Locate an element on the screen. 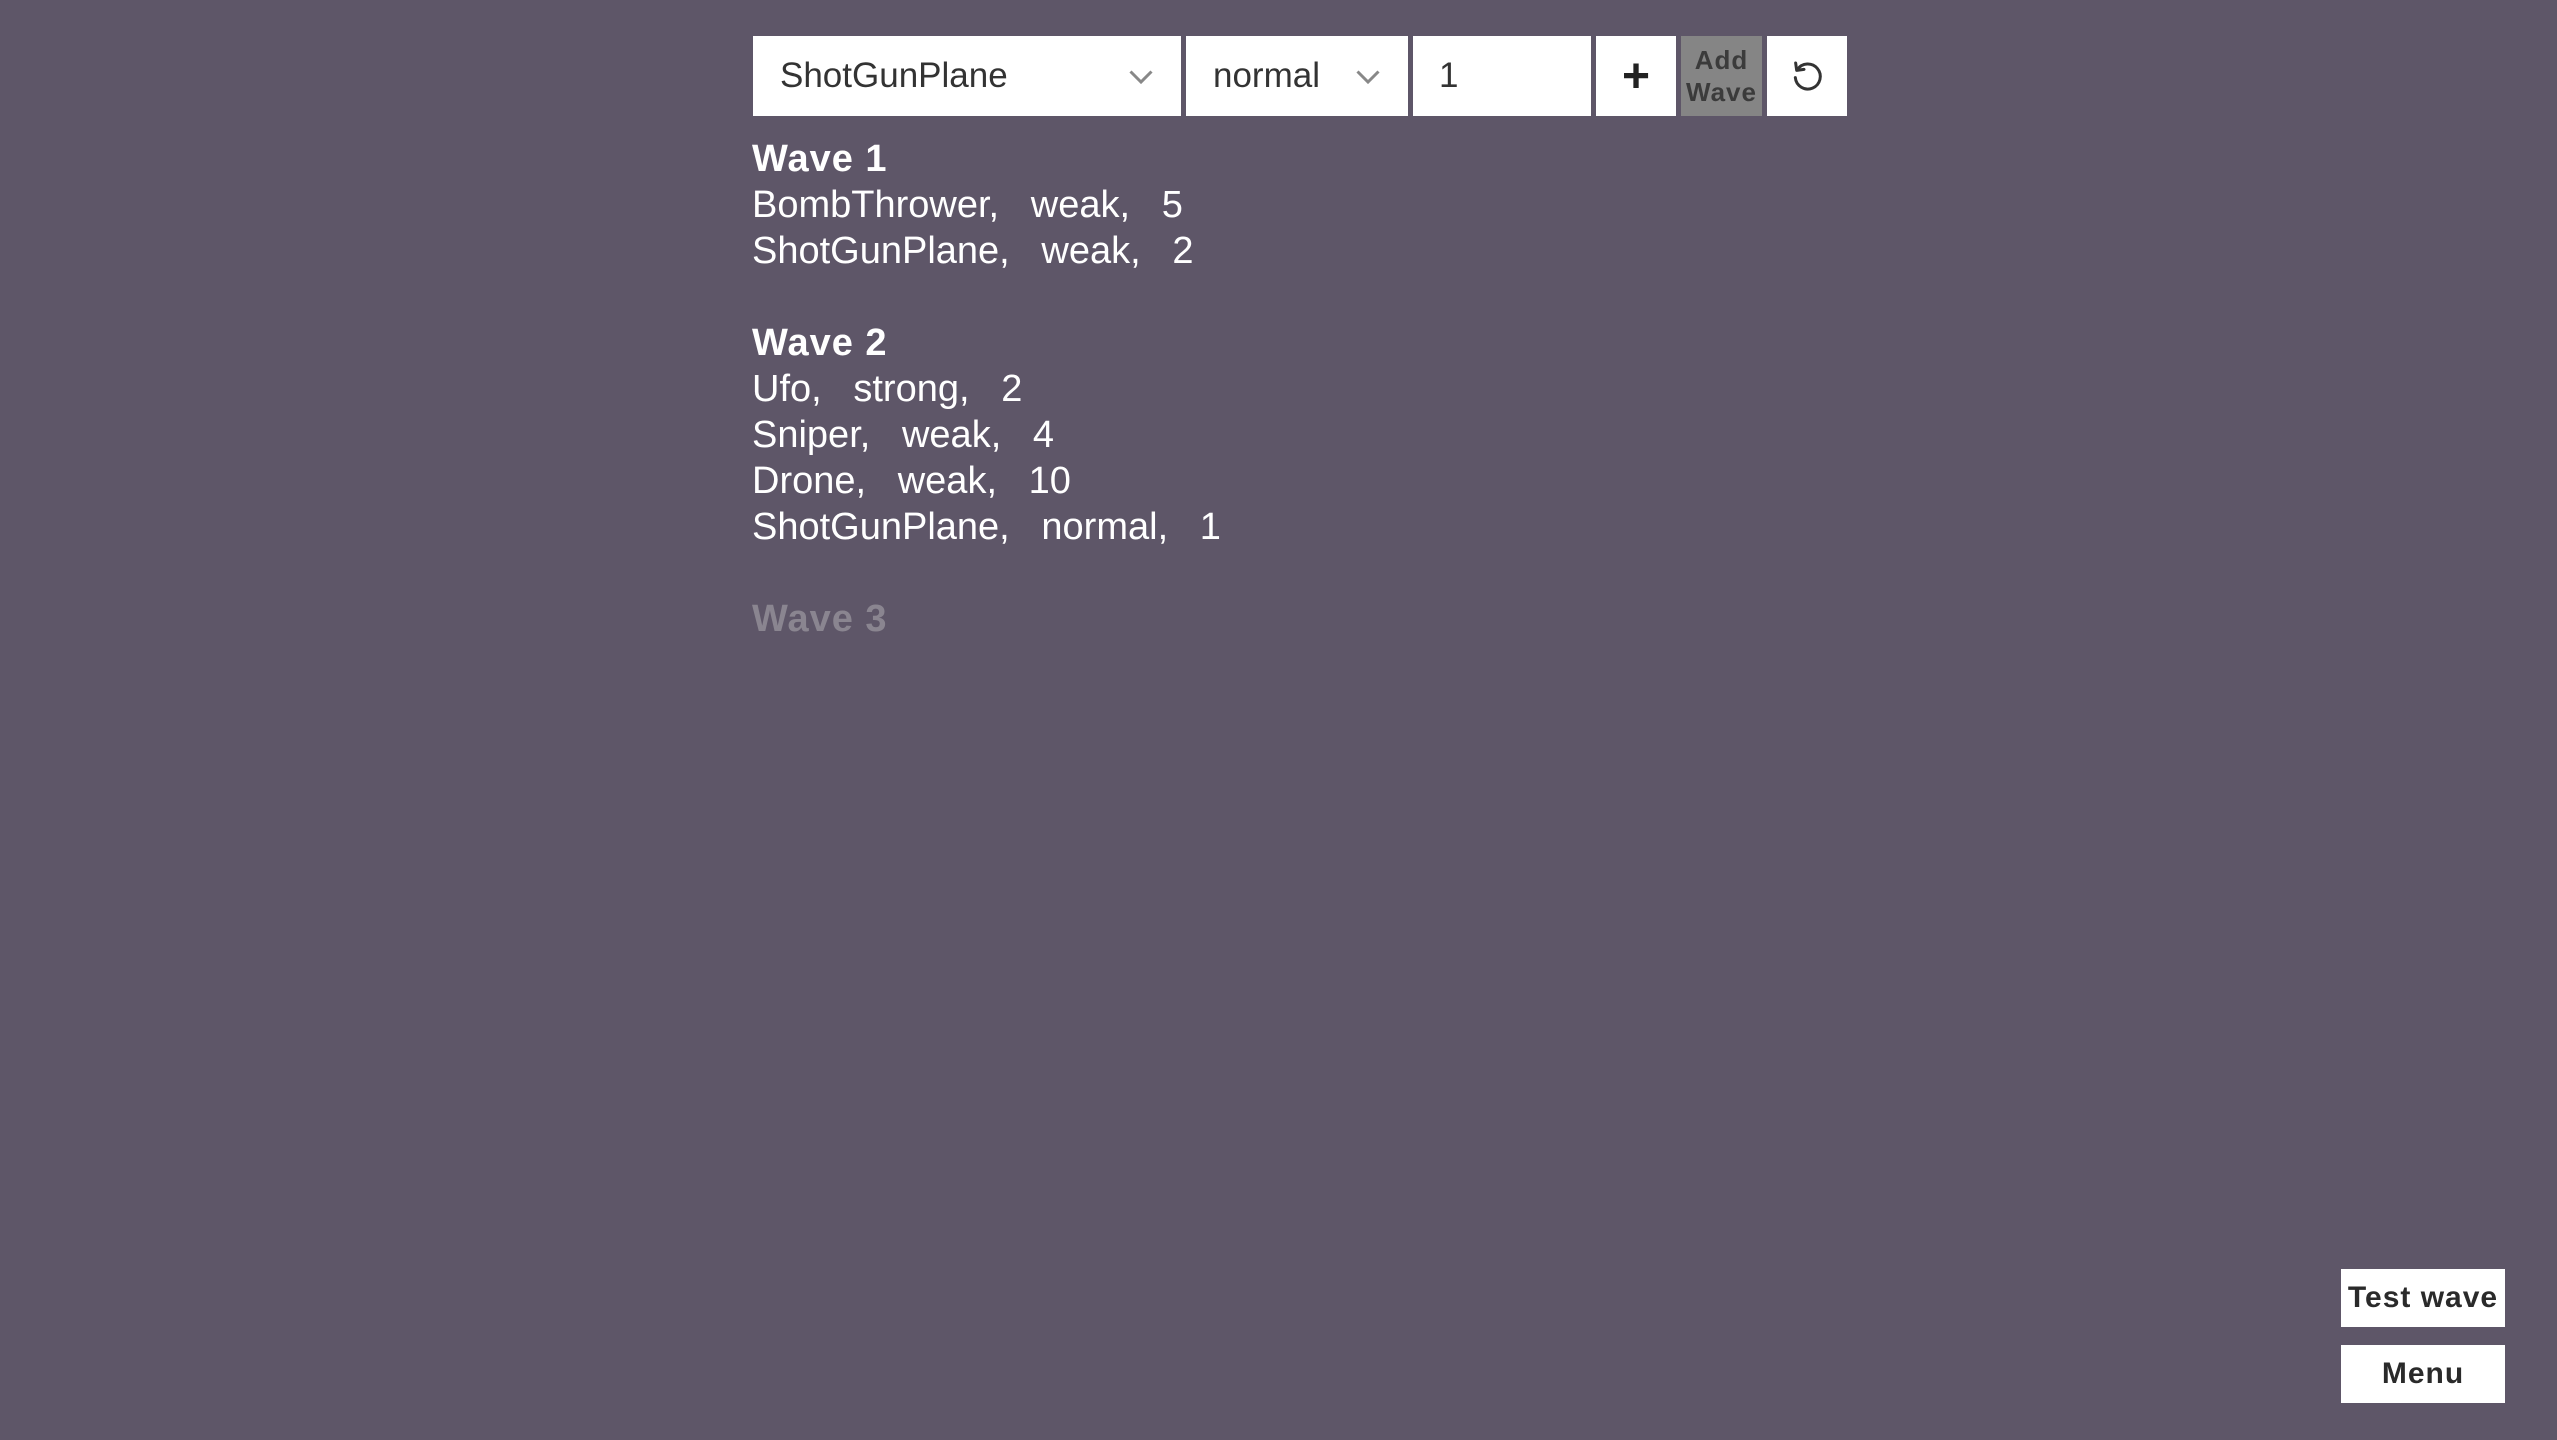  undo-icon is located at coordinates (1807, 76).